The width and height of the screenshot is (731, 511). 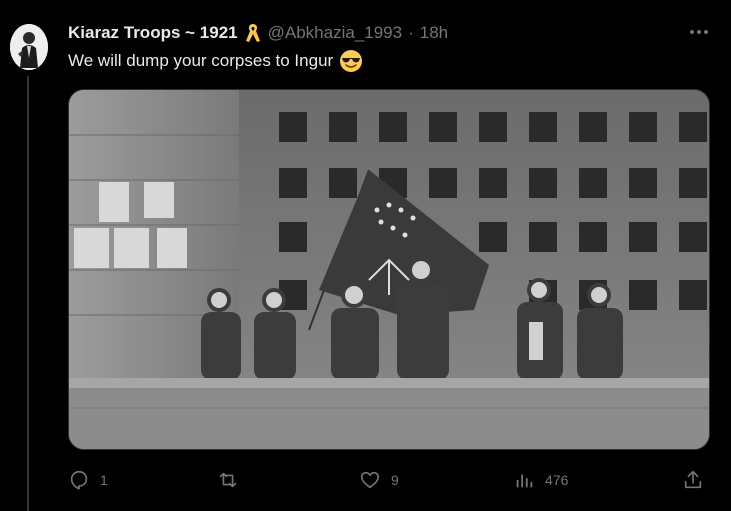 I want to click on action-bar: 1 9 476, so click(x=390, y=480).